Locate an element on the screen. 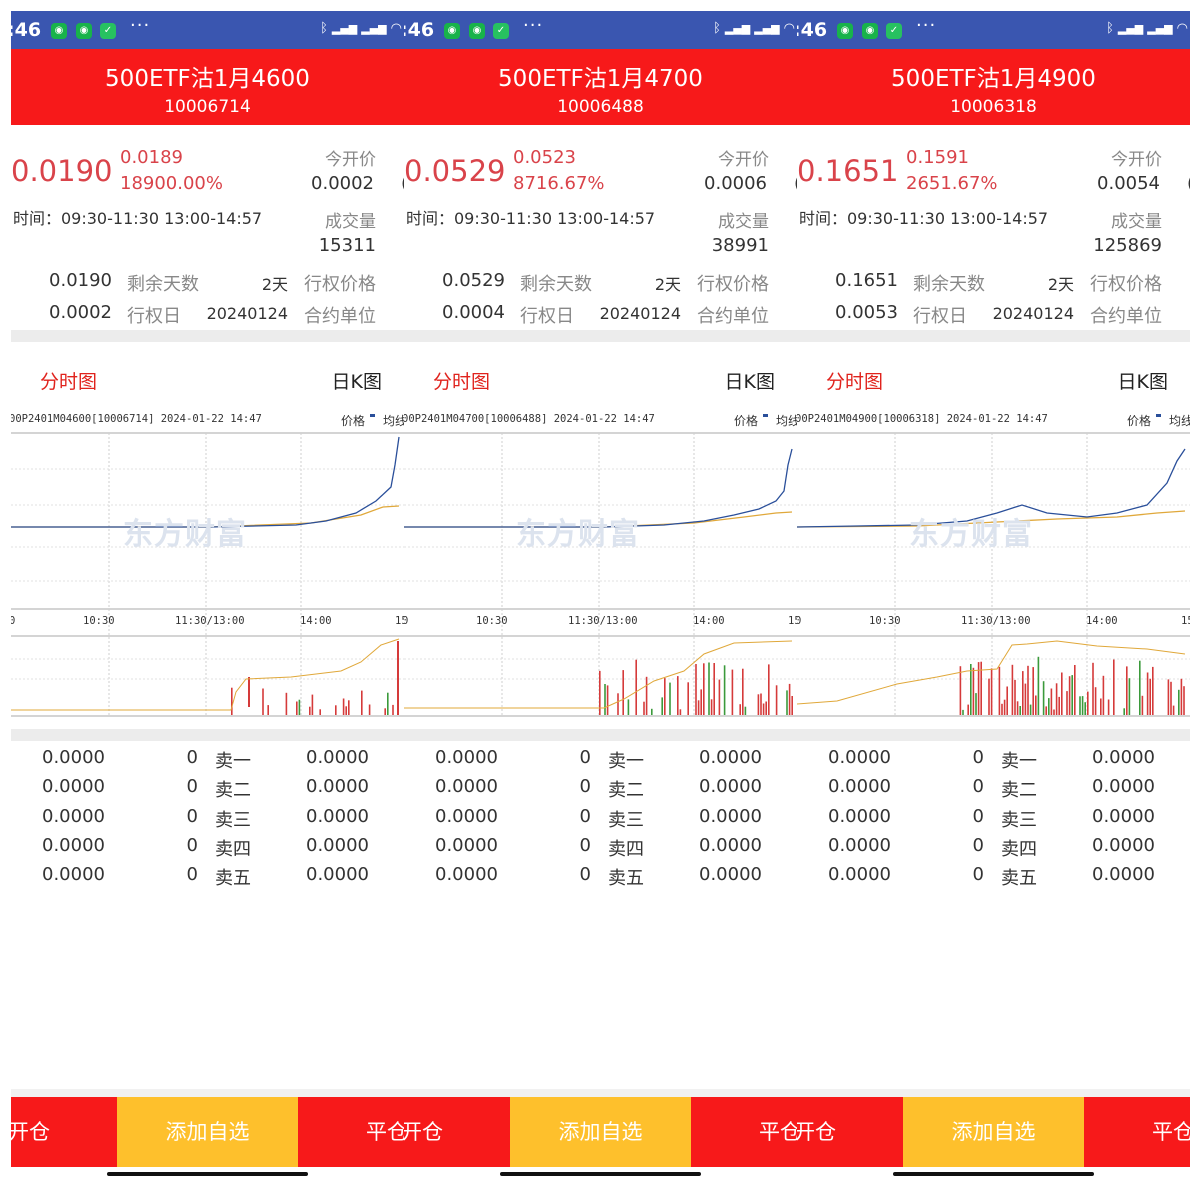 The image size is (1200, 1200). stat-value: 0.1651 is located at coordinates (866, 280).